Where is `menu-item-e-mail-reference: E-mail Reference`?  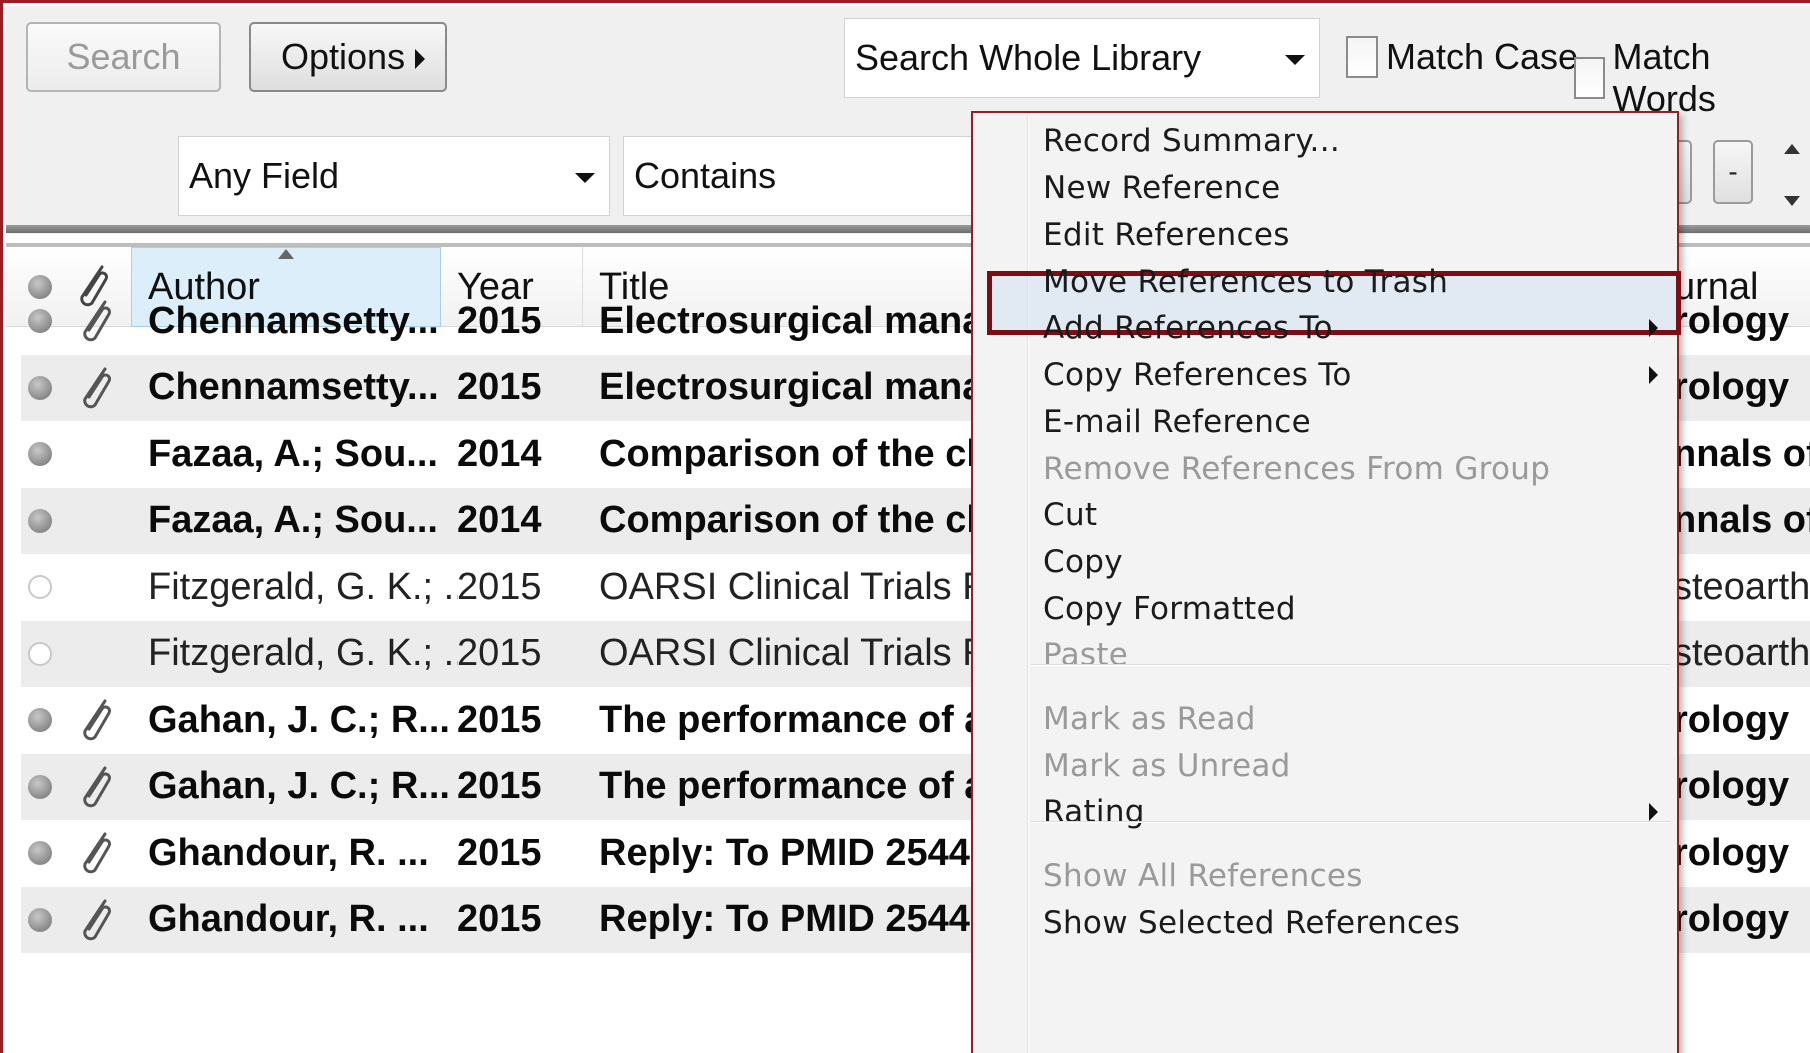
menu-item-e-mail-reference: E-mail Reference is located at coordinates (1177, 422).